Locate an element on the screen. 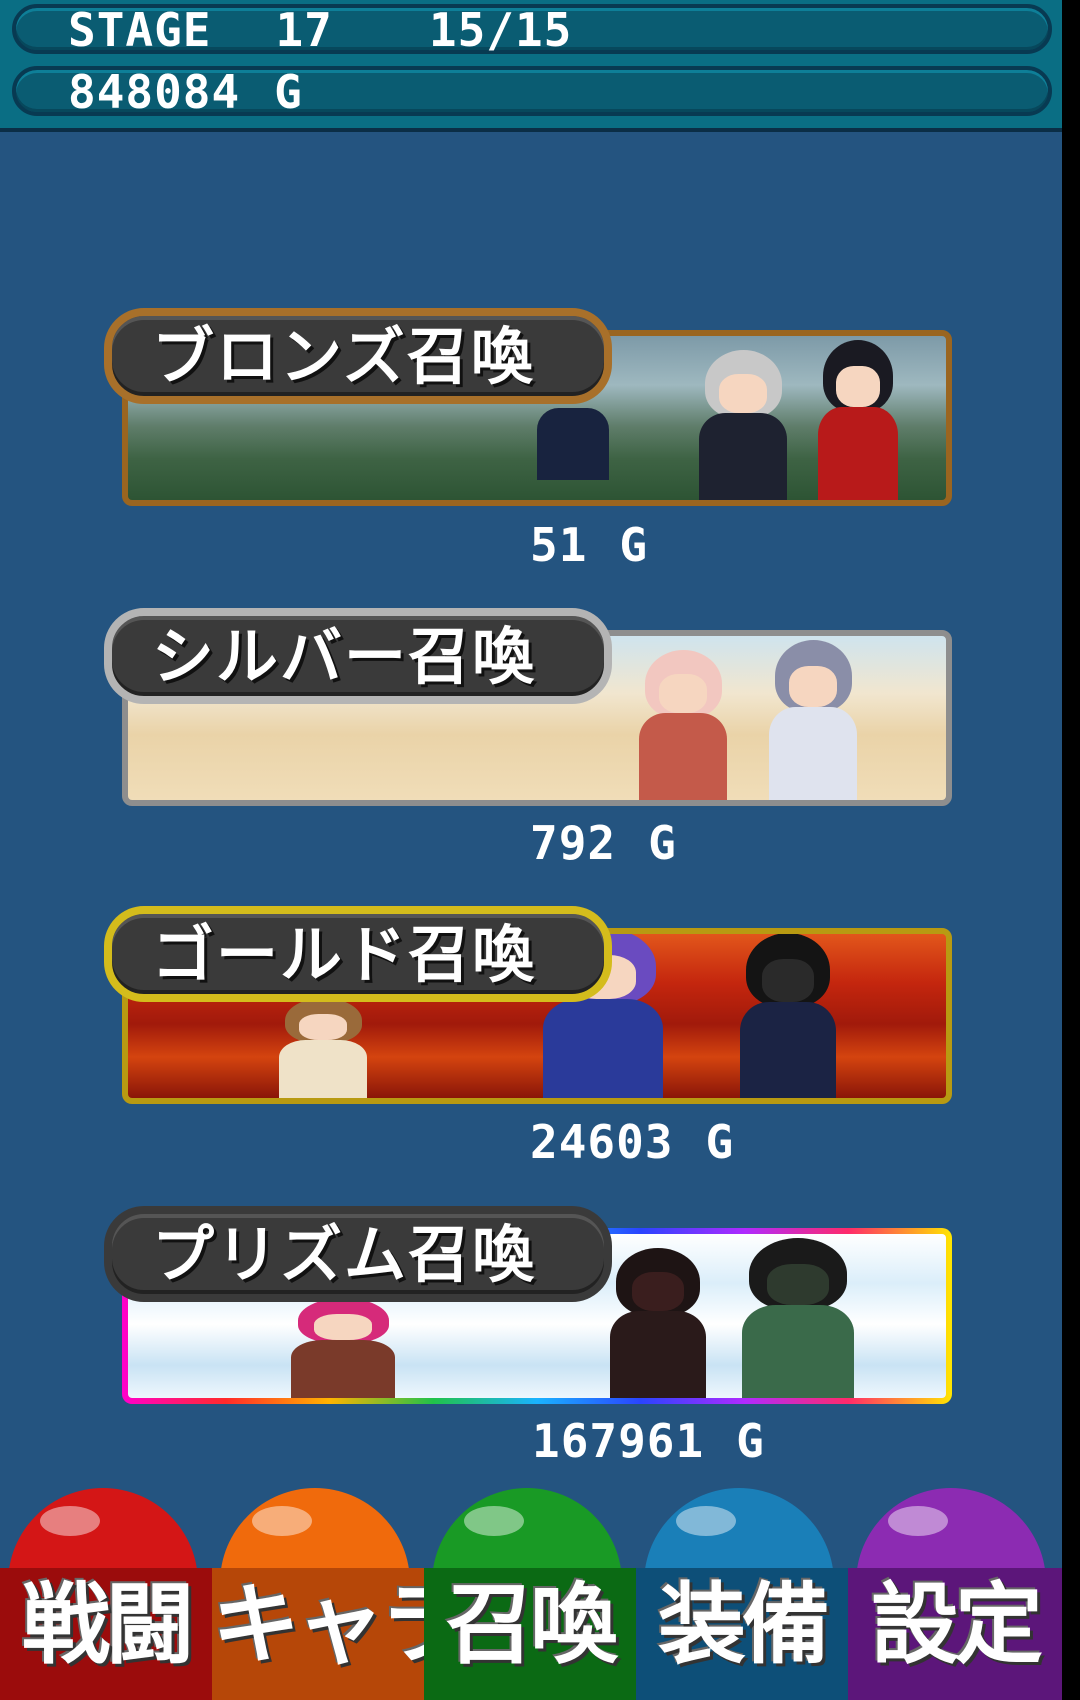  silver-summon-cost: 792 G is located at coordinates (603, 843).